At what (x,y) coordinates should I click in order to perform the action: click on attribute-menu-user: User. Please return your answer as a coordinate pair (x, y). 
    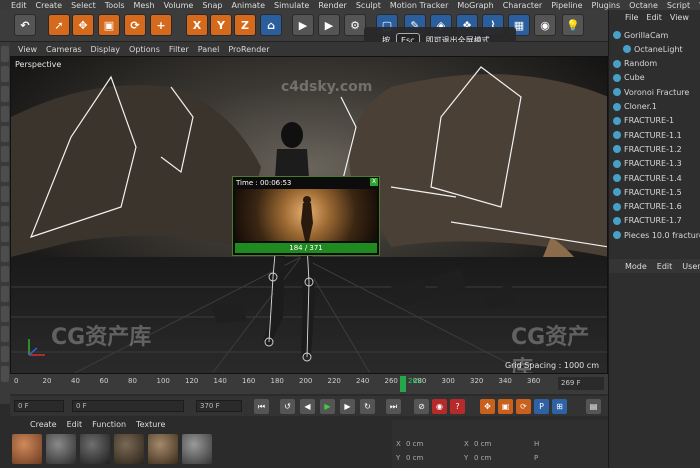
    Looking at the image, I should click on (691, 266).